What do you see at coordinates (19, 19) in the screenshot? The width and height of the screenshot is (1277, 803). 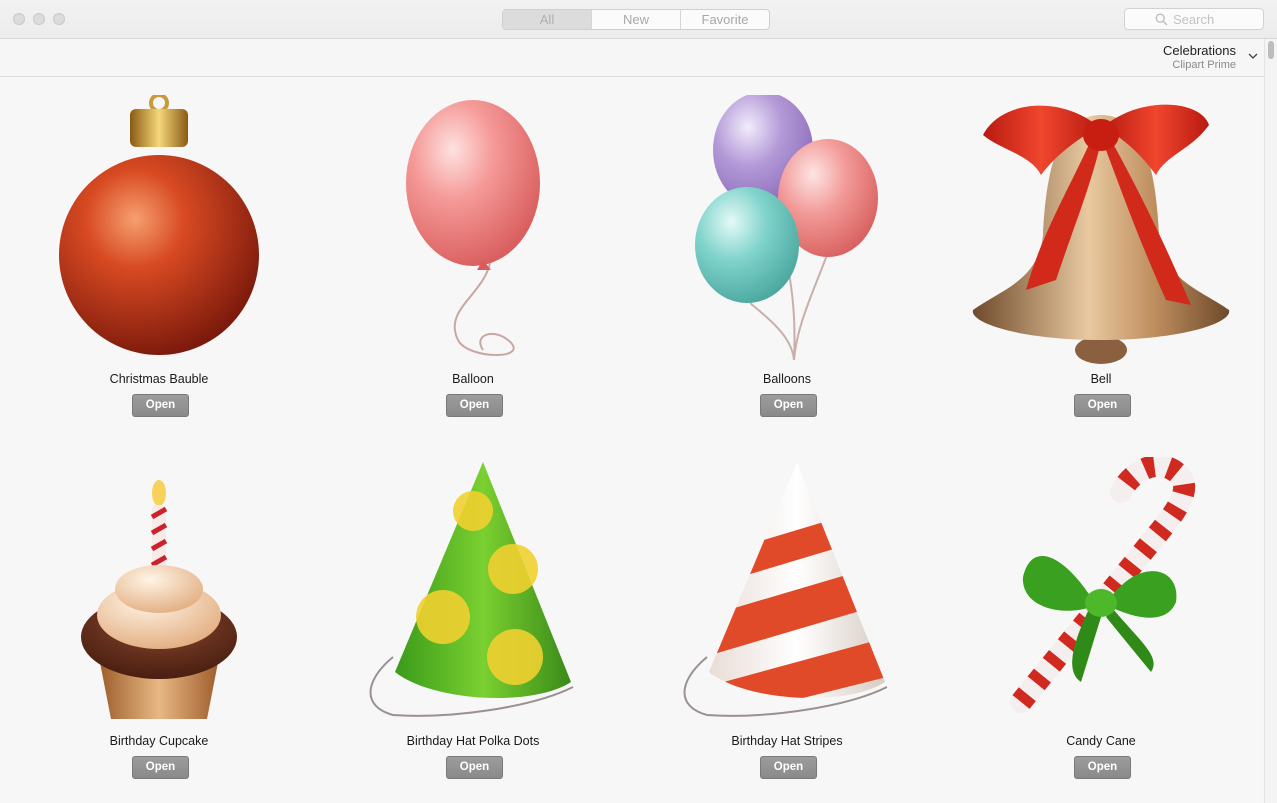 I see `close-window-button` at bounding box center [19, 19].